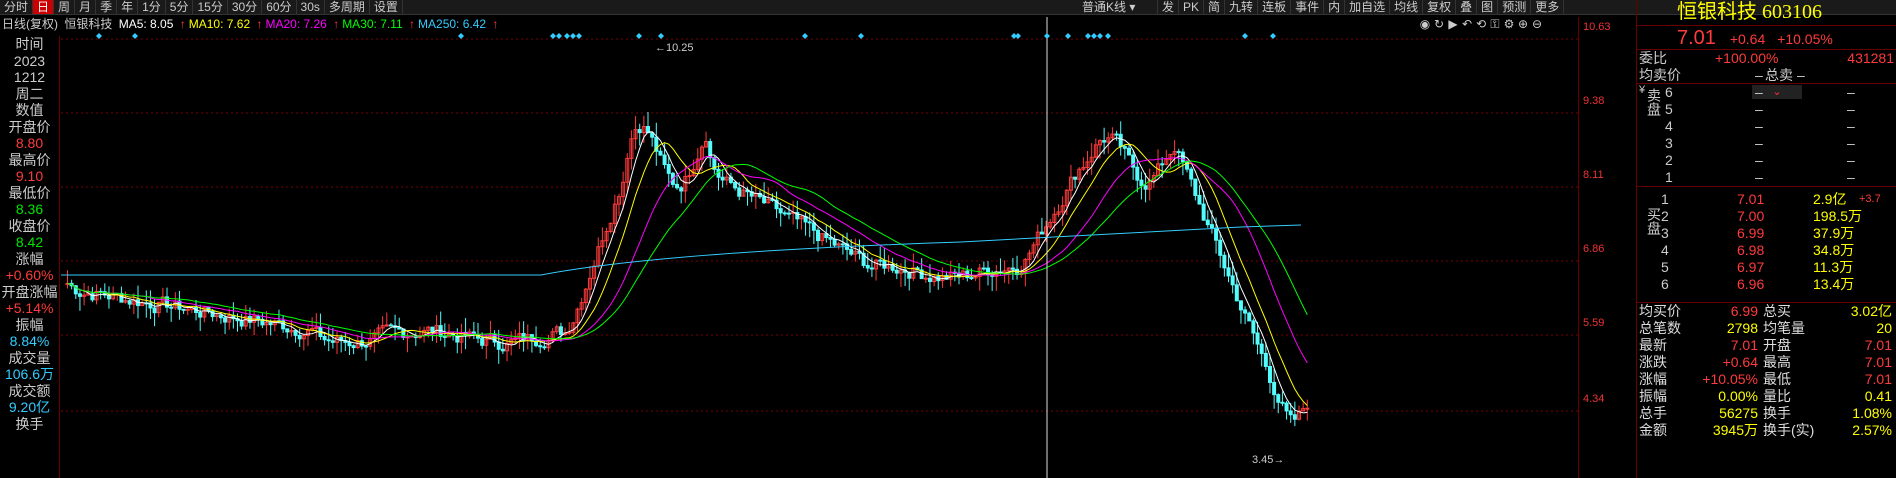 The width and height of the screenshot is (1896, 478). What do you see at coordinates (1766, 109) in the screenshot?
I see `sell-level-row: 5 – –` at bounding box center [1766, 109].